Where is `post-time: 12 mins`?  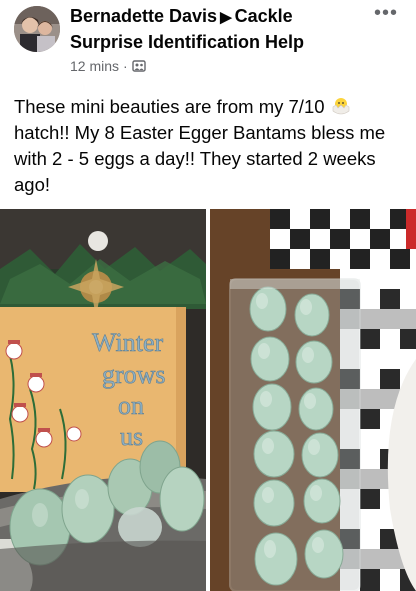
post-time: 12 mins is located at coordinates (94, 66).